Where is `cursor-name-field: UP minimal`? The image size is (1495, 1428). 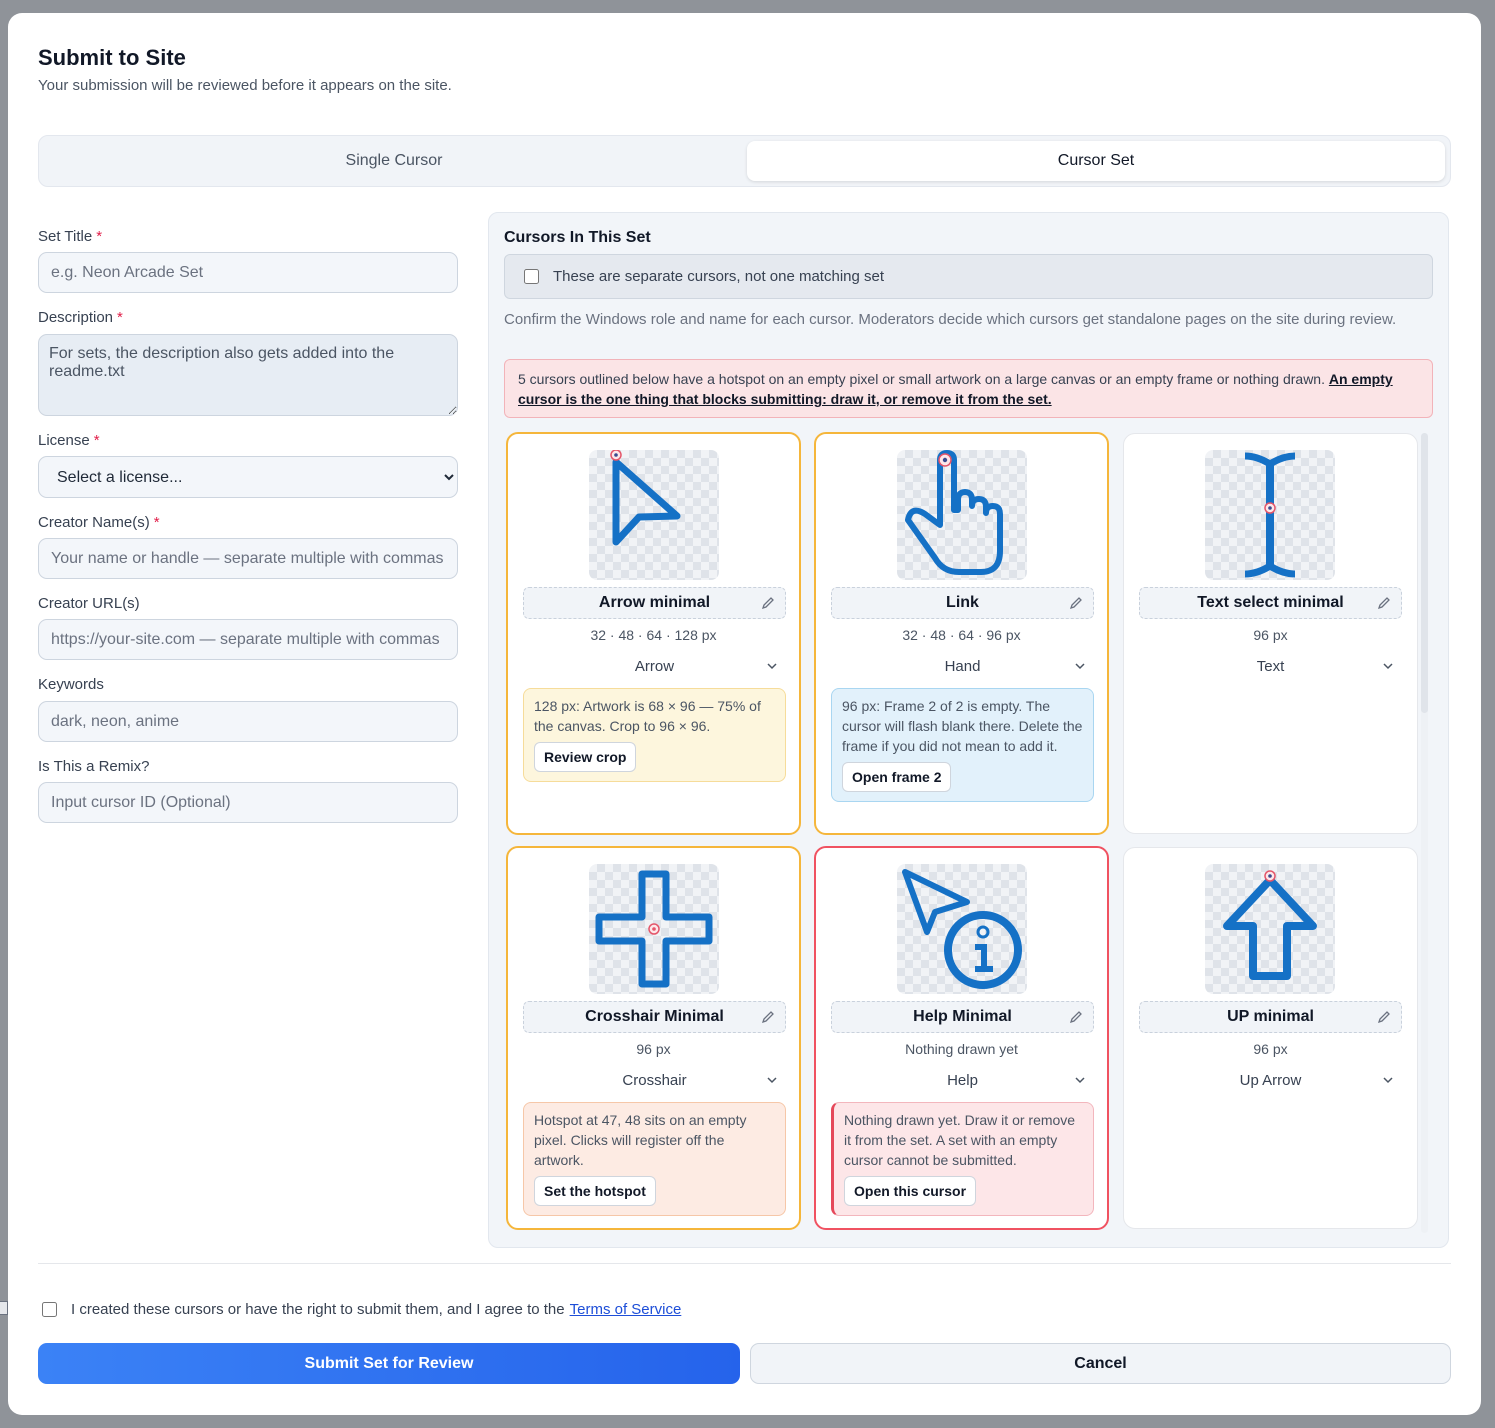 cursor-name-field: UP minimal is located at coordinates (1270, 1017).